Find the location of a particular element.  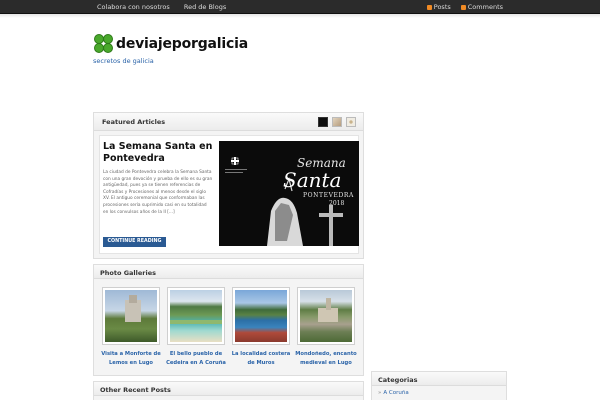

gallery-item: El bello pueblo de Cedeira en A Coruña is located at coordinates (196, 327).